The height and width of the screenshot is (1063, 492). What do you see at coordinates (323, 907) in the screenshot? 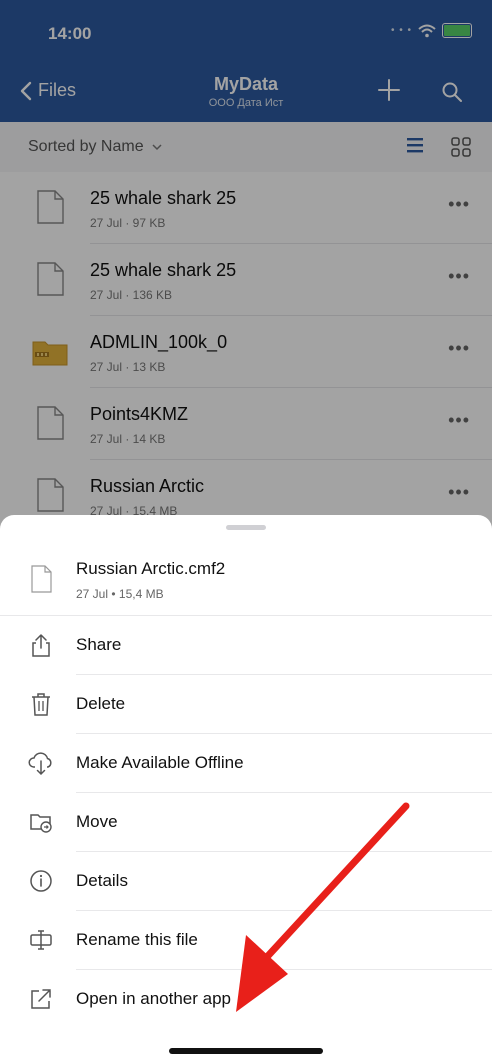
I see `annotation-arrow-icon` at bounding box center [323, 907].